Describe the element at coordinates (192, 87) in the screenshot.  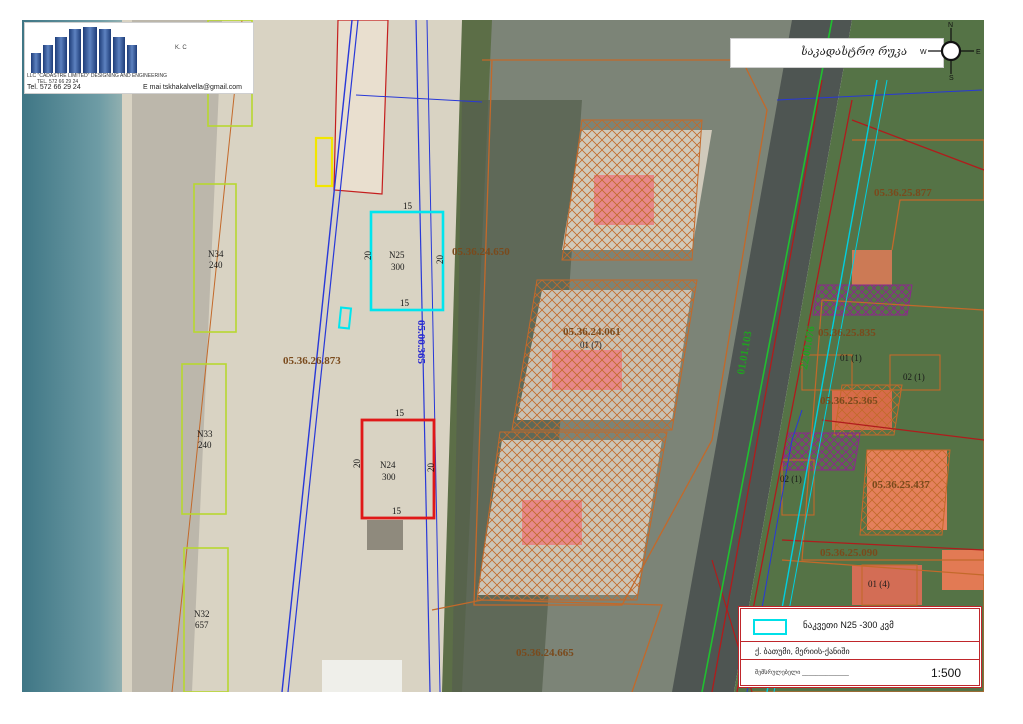
I see `logo-email: E mai tskhakalvella@gmail.com` at that location.